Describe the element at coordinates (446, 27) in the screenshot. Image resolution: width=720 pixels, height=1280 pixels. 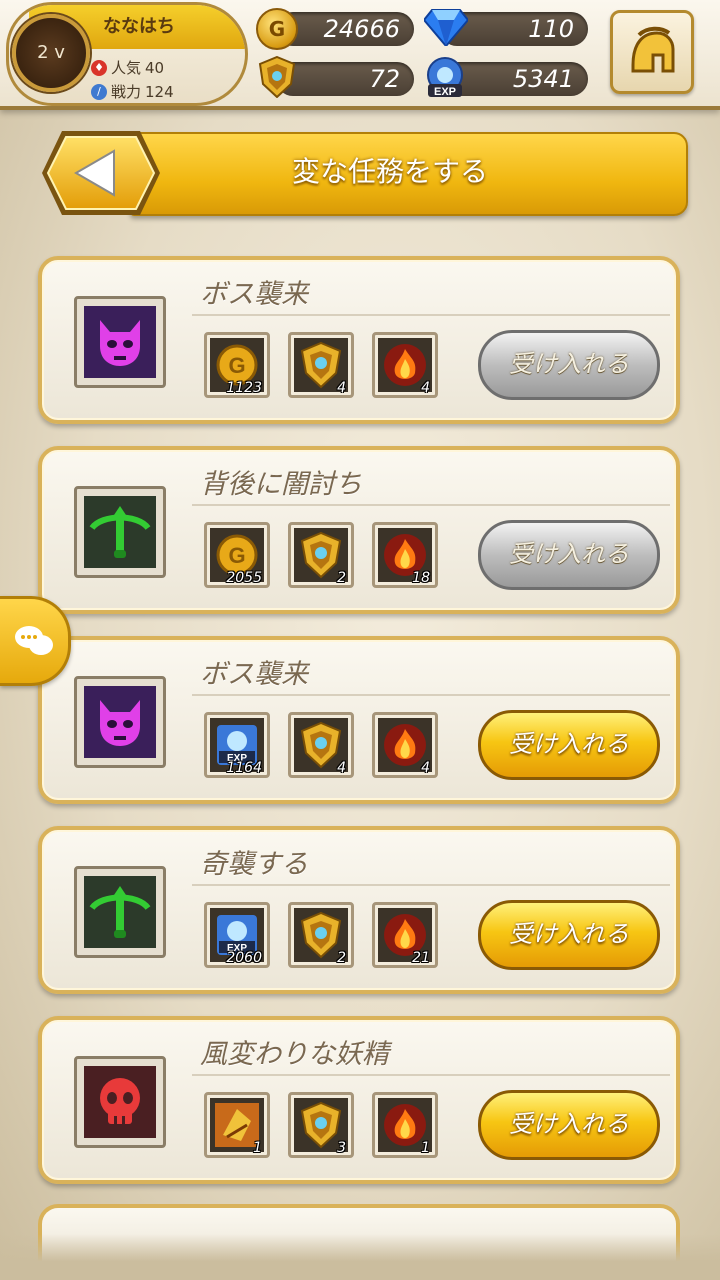
I see `blue-gem-icon` at that location.